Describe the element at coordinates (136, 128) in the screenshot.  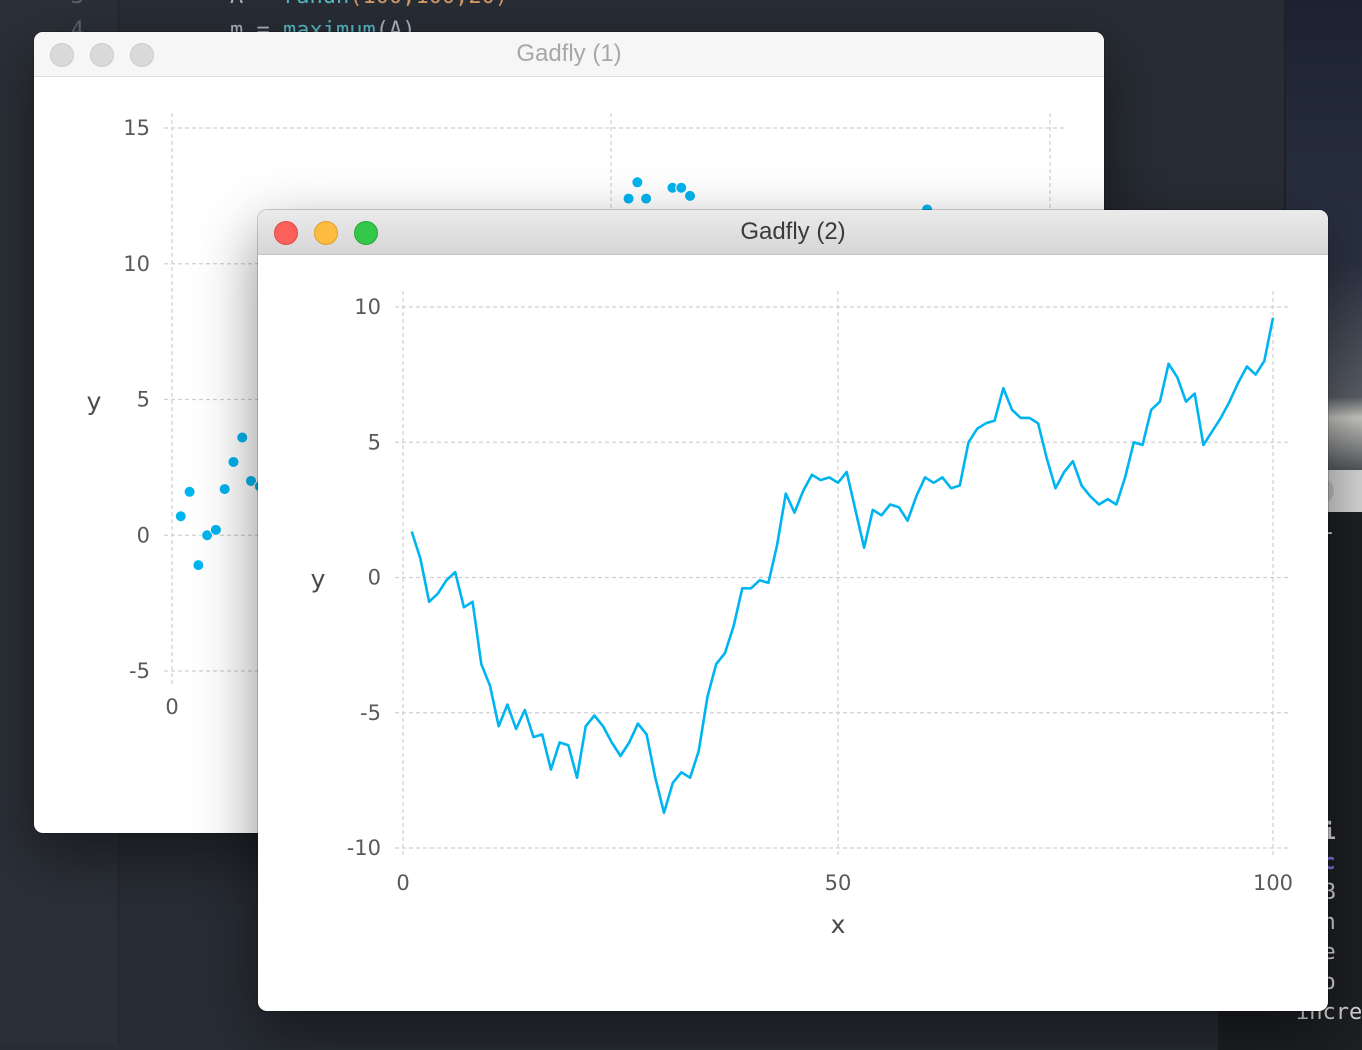
I see `y-tick-label: 15` at that location.